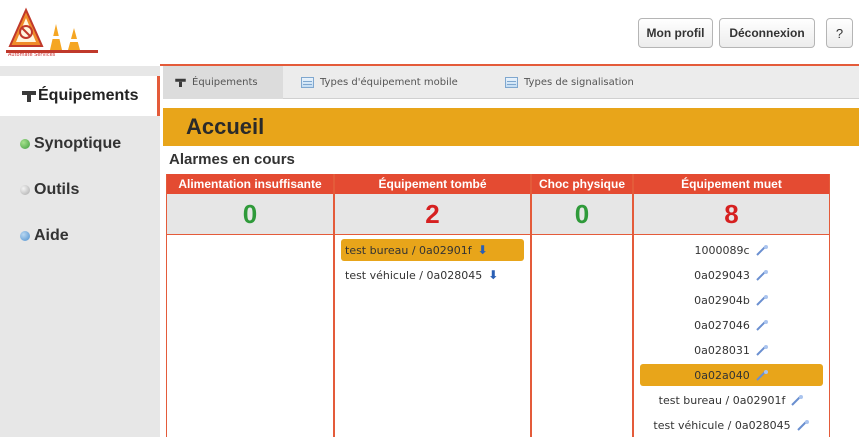 The height and width of the screenshot is (437, 859). What do you see at coordinates (432, 184) in the screenshot?
I see `column-header: Équipement tombé` at bounding box center [432, 184].